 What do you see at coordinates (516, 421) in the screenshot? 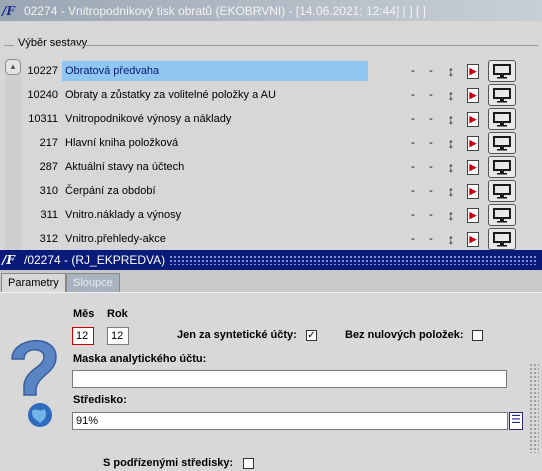
I see `stredisko-lookup-icon: ☰` at bounding box center [516, 421].